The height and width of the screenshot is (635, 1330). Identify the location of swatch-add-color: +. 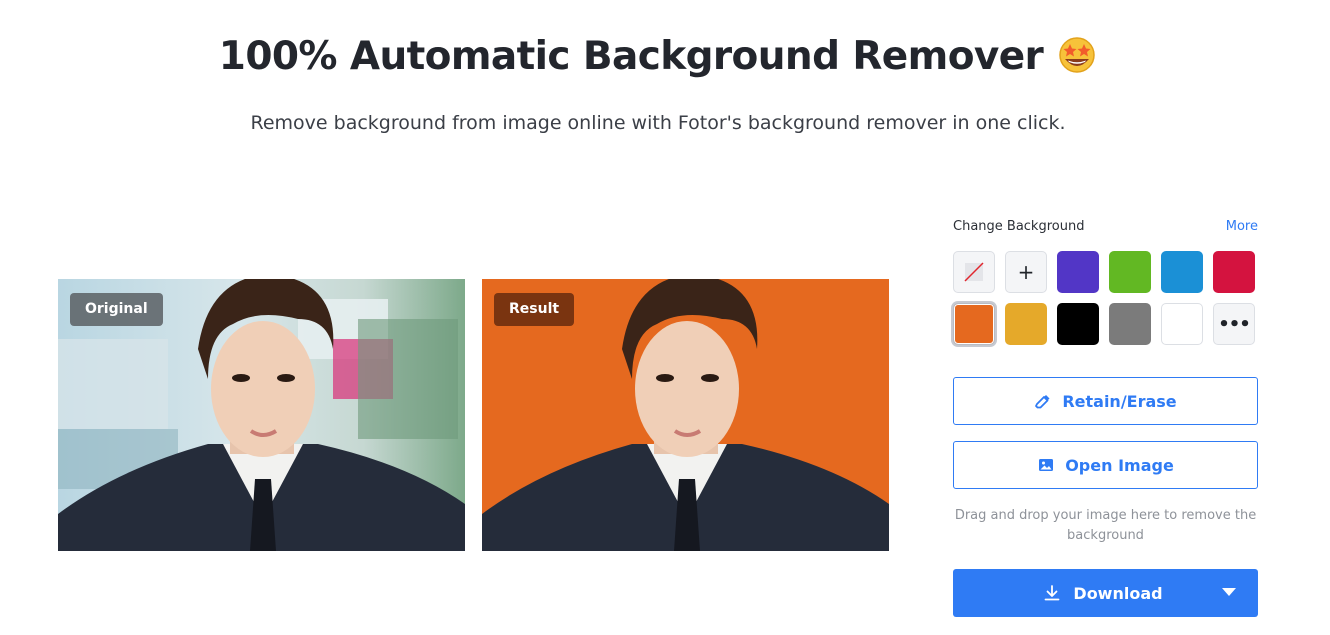
(1026, 272).